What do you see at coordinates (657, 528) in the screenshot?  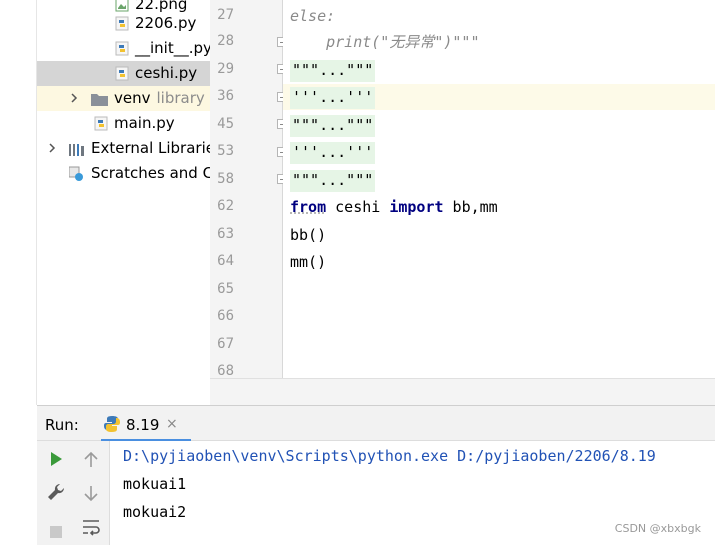 I see `watermark: CSDN @xbxbgk` at bounding box center [657, 528].